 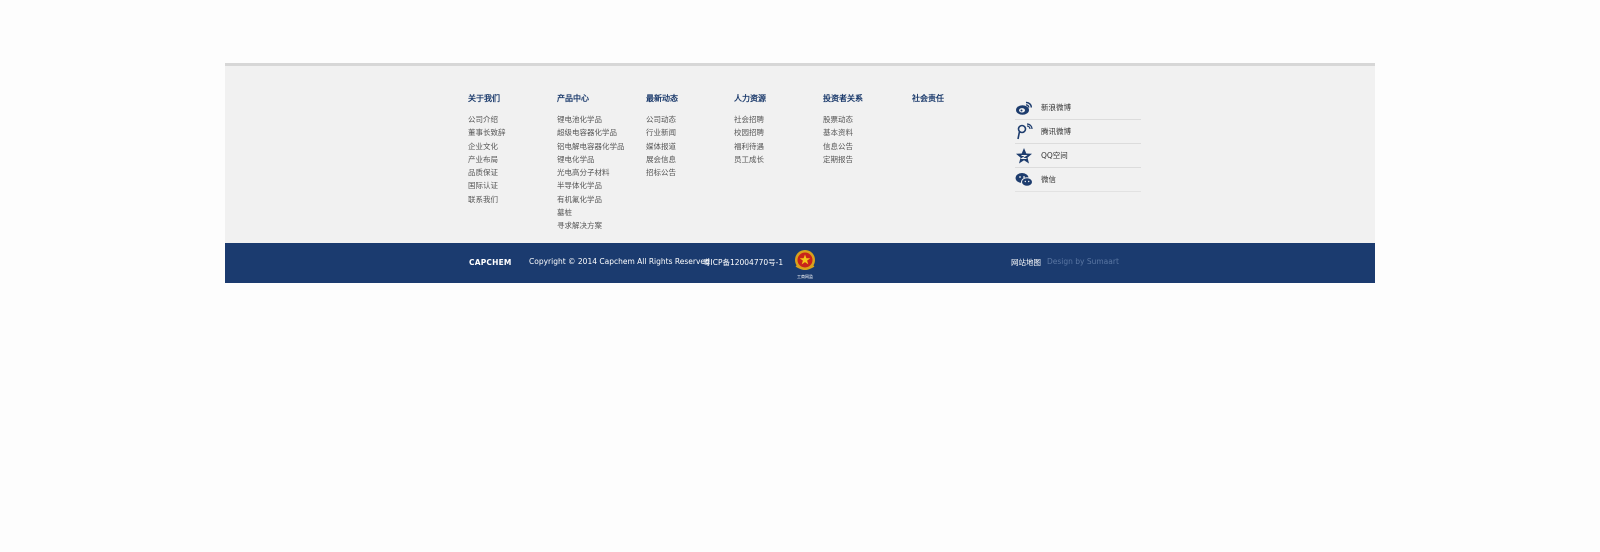 I want to click on weibo-icon, so click(x=1024, y=108).